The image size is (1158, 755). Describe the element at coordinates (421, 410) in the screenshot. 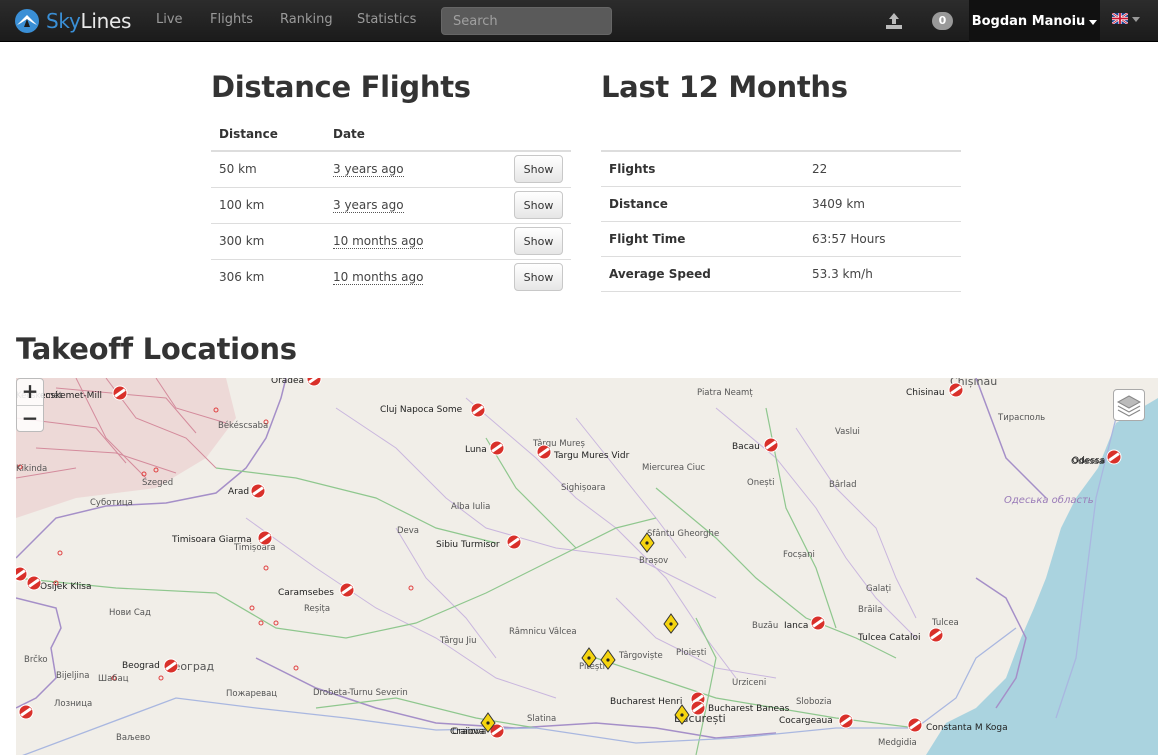

I see `airport-label: Cluj Napoca Some` at that location.